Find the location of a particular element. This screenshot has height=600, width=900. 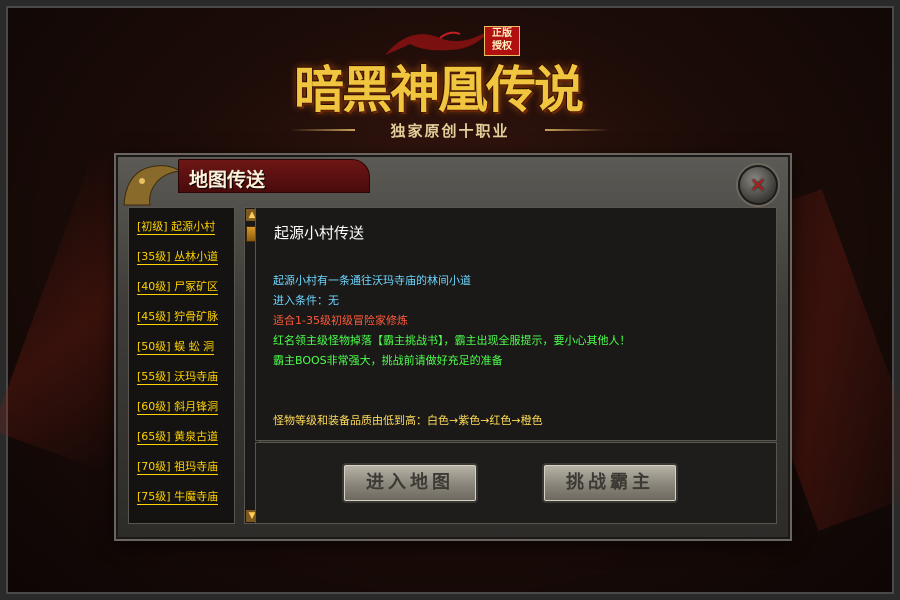

map-info-title: 起源小村传送 is located at coordinates (319, 233).